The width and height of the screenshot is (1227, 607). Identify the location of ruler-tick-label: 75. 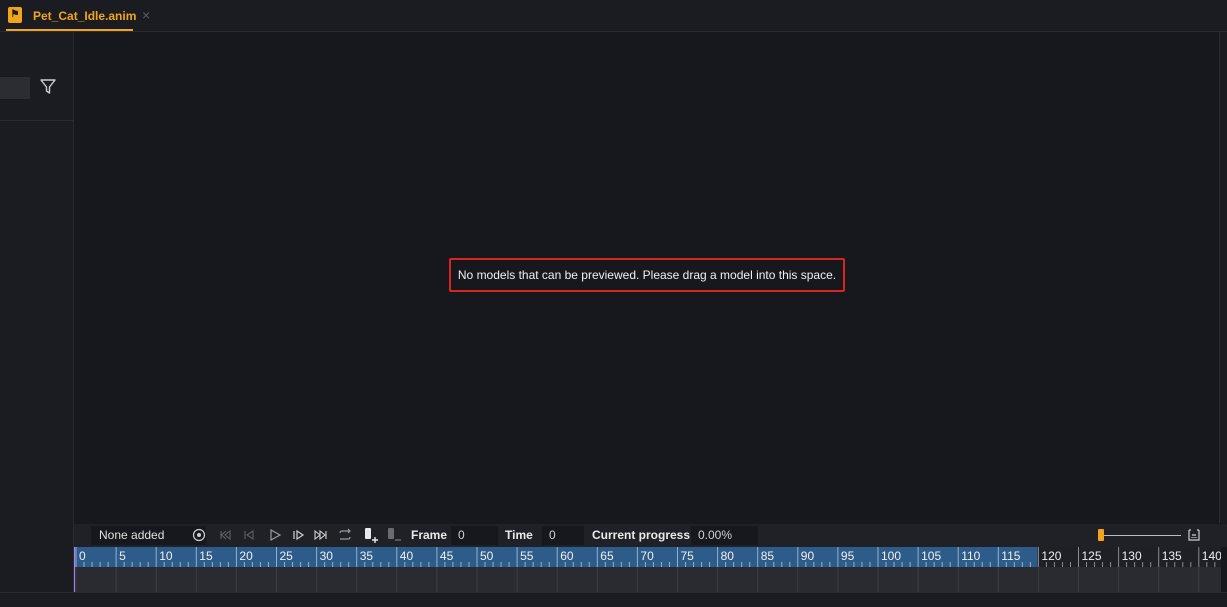
(688, 556).